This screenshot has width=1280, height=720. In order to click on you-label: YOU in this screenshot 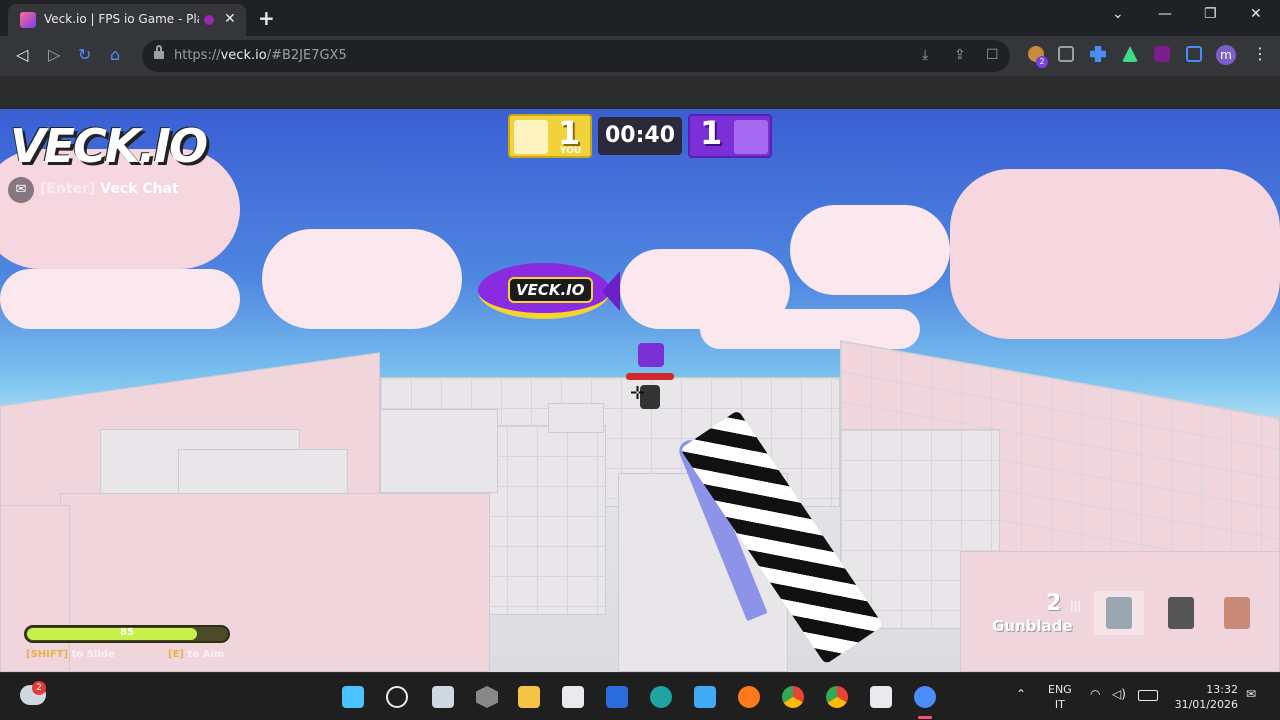, I will do `click(571, 151)`.